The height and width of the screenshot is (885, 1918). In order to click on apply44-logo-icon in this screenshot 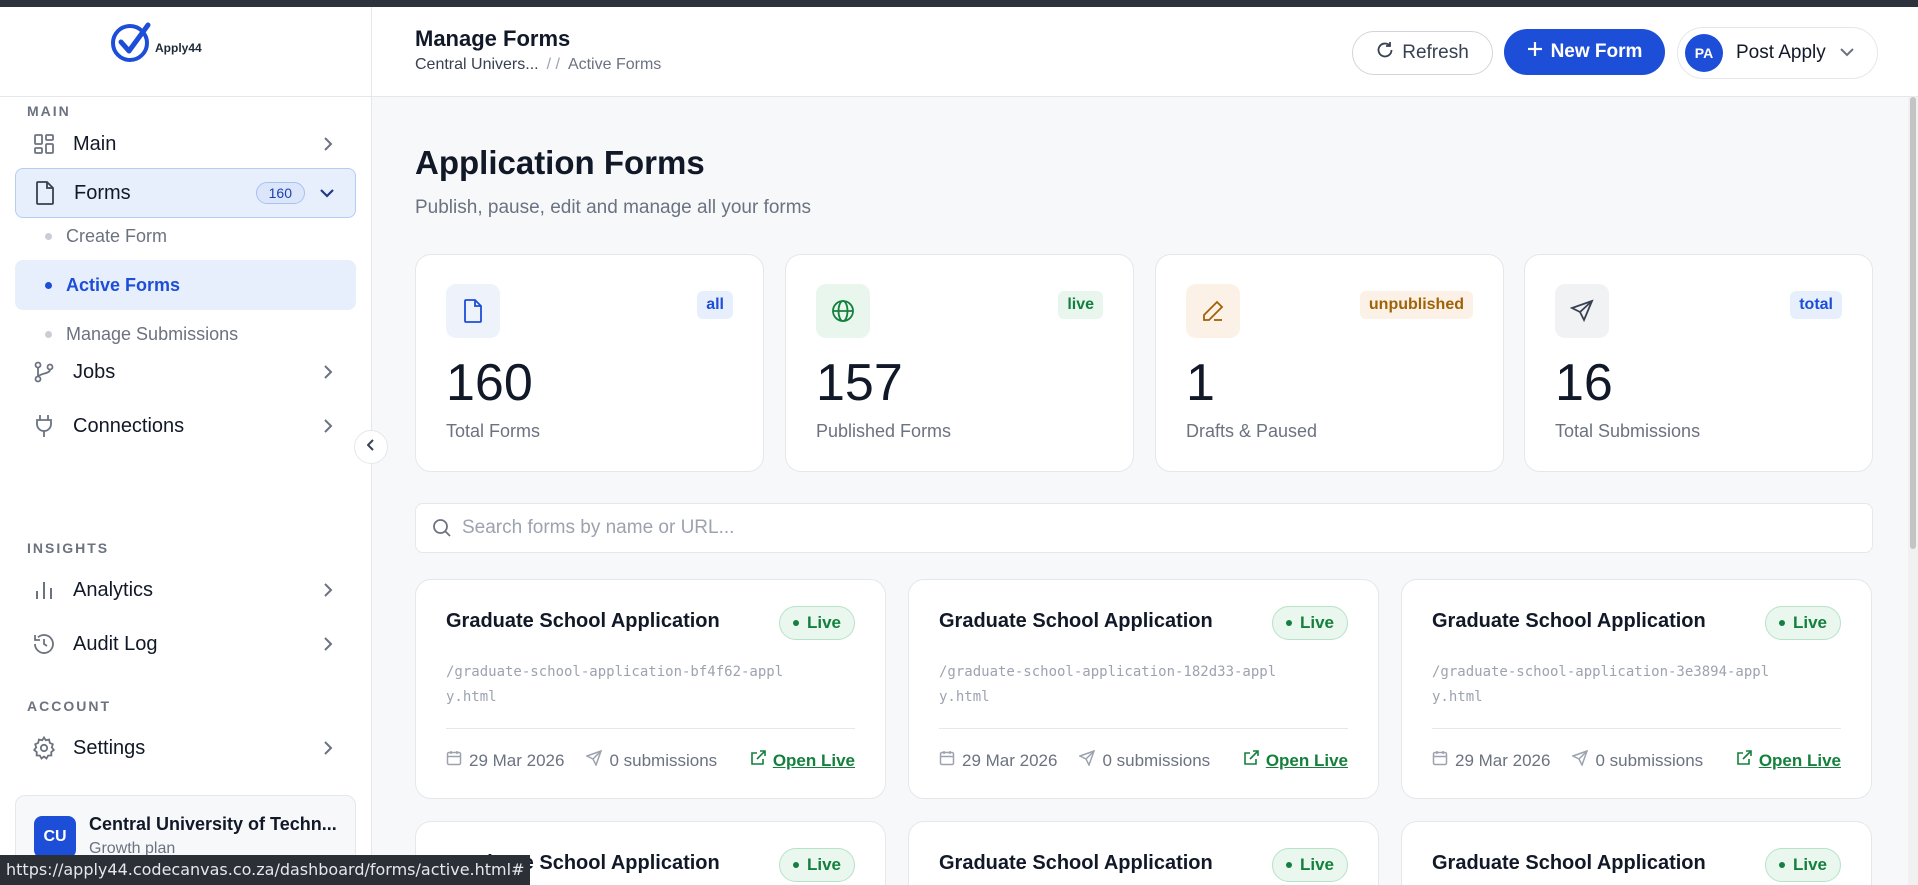, I will do `click(131, 44)`.